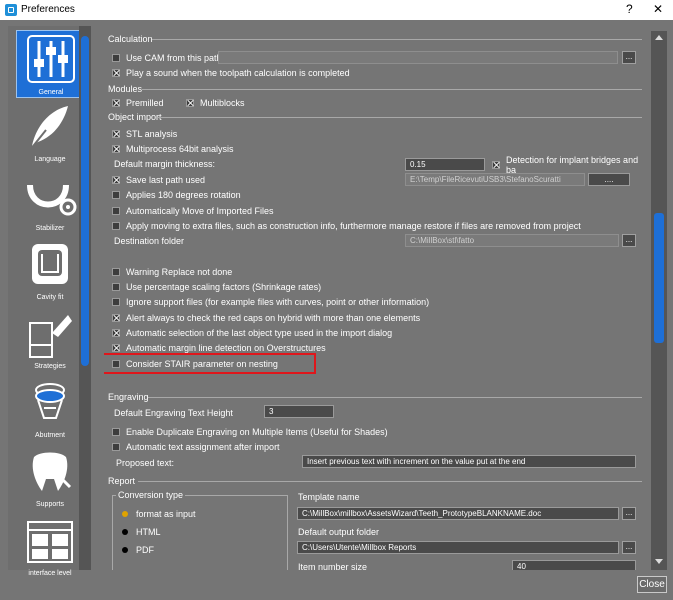  I want to click on auto-move-checkbox, so click(116, 210).